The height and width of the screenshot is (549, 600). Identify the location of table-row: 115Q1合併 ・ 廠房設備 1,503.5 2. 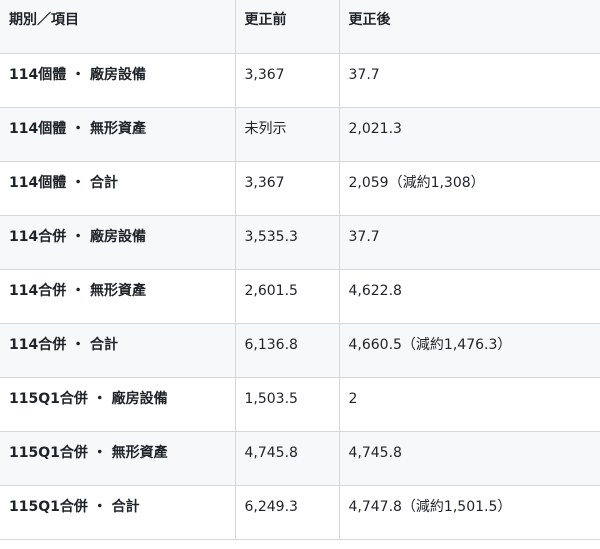
(300, 404).